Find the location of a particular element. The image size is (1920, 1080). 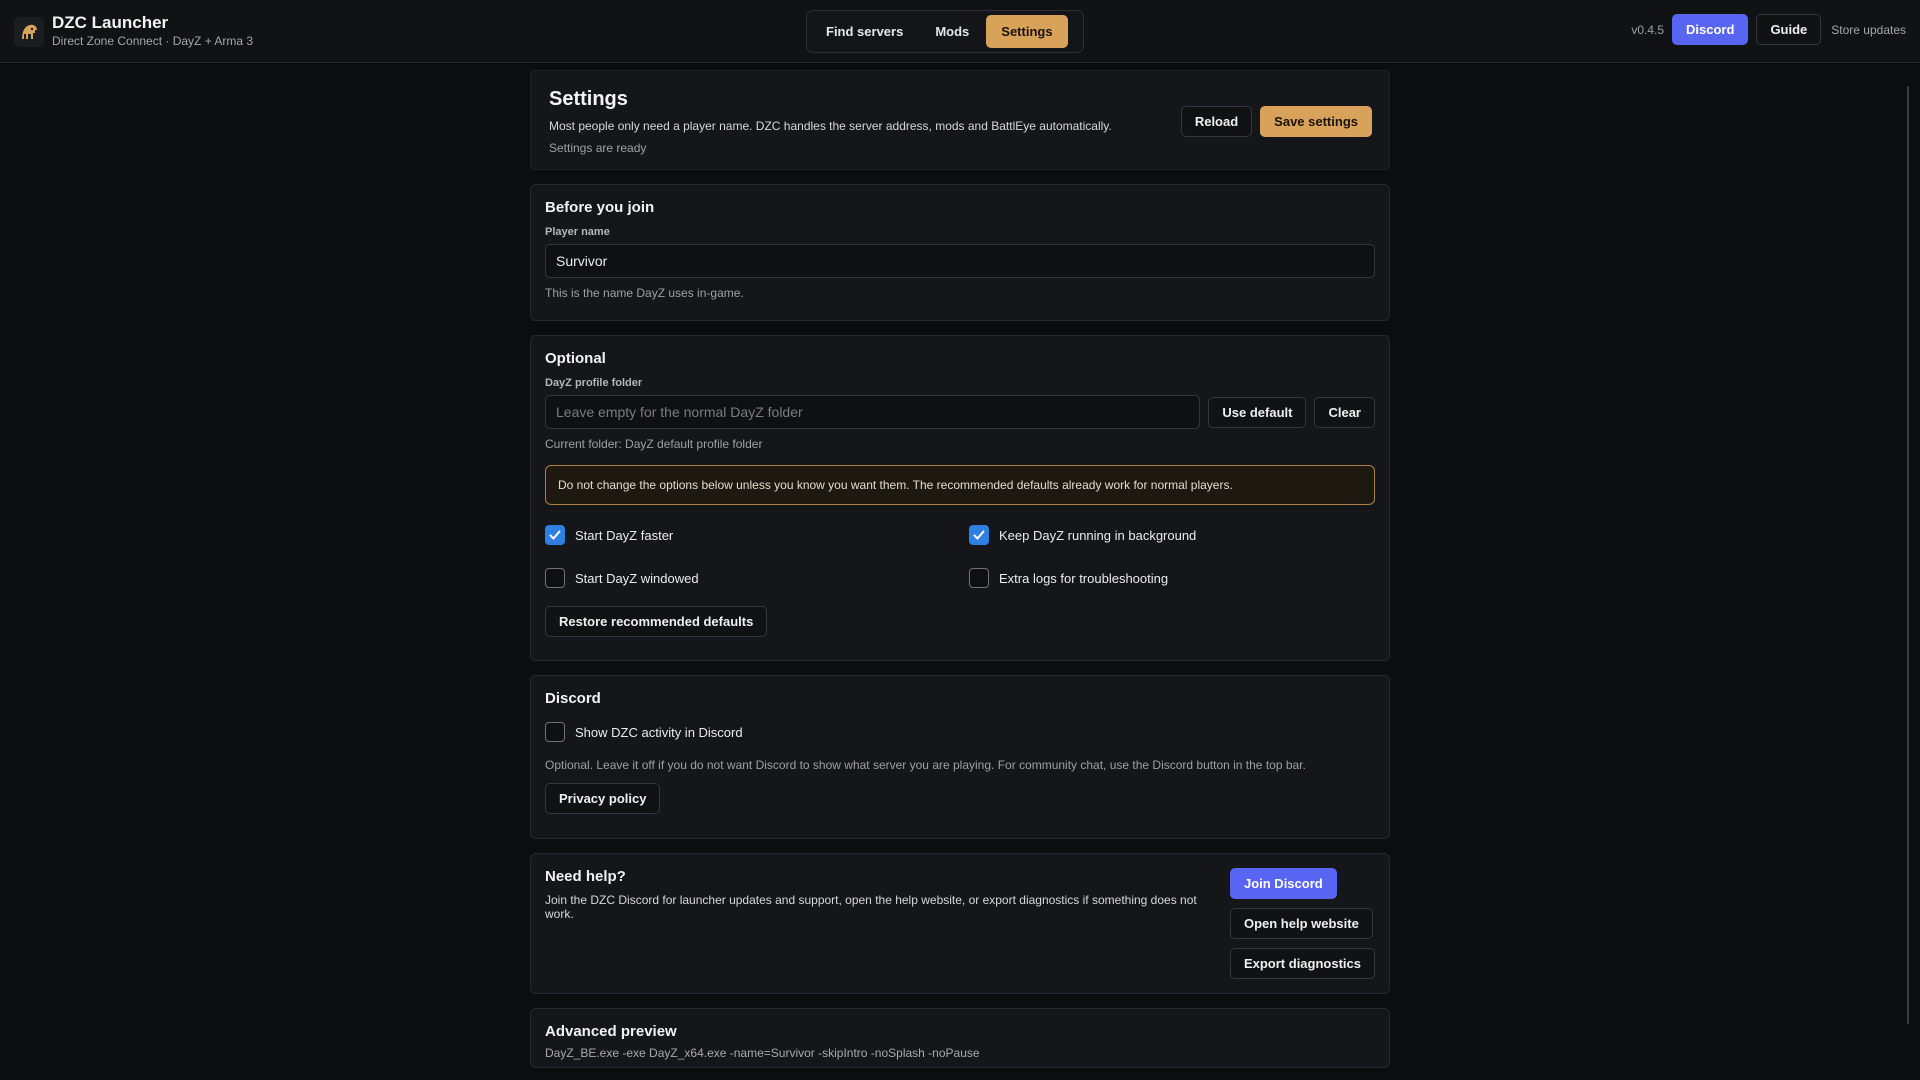

app-title: DZC Launcher is located at coordinates (110, 22).